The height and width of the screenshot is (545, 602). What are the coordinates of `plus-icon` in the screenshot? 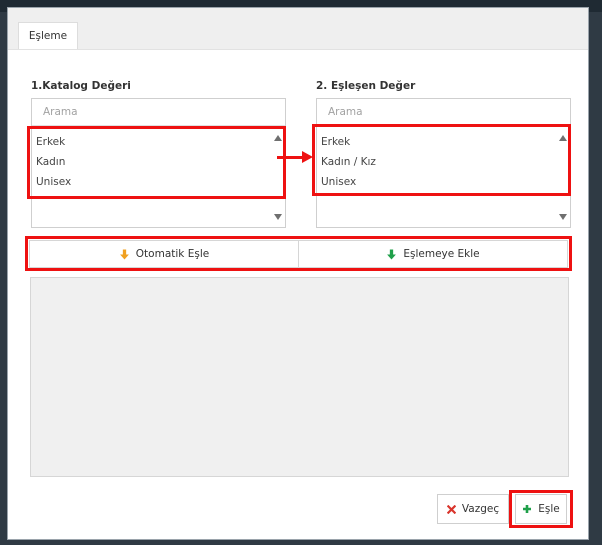 It's located at (527, 509).